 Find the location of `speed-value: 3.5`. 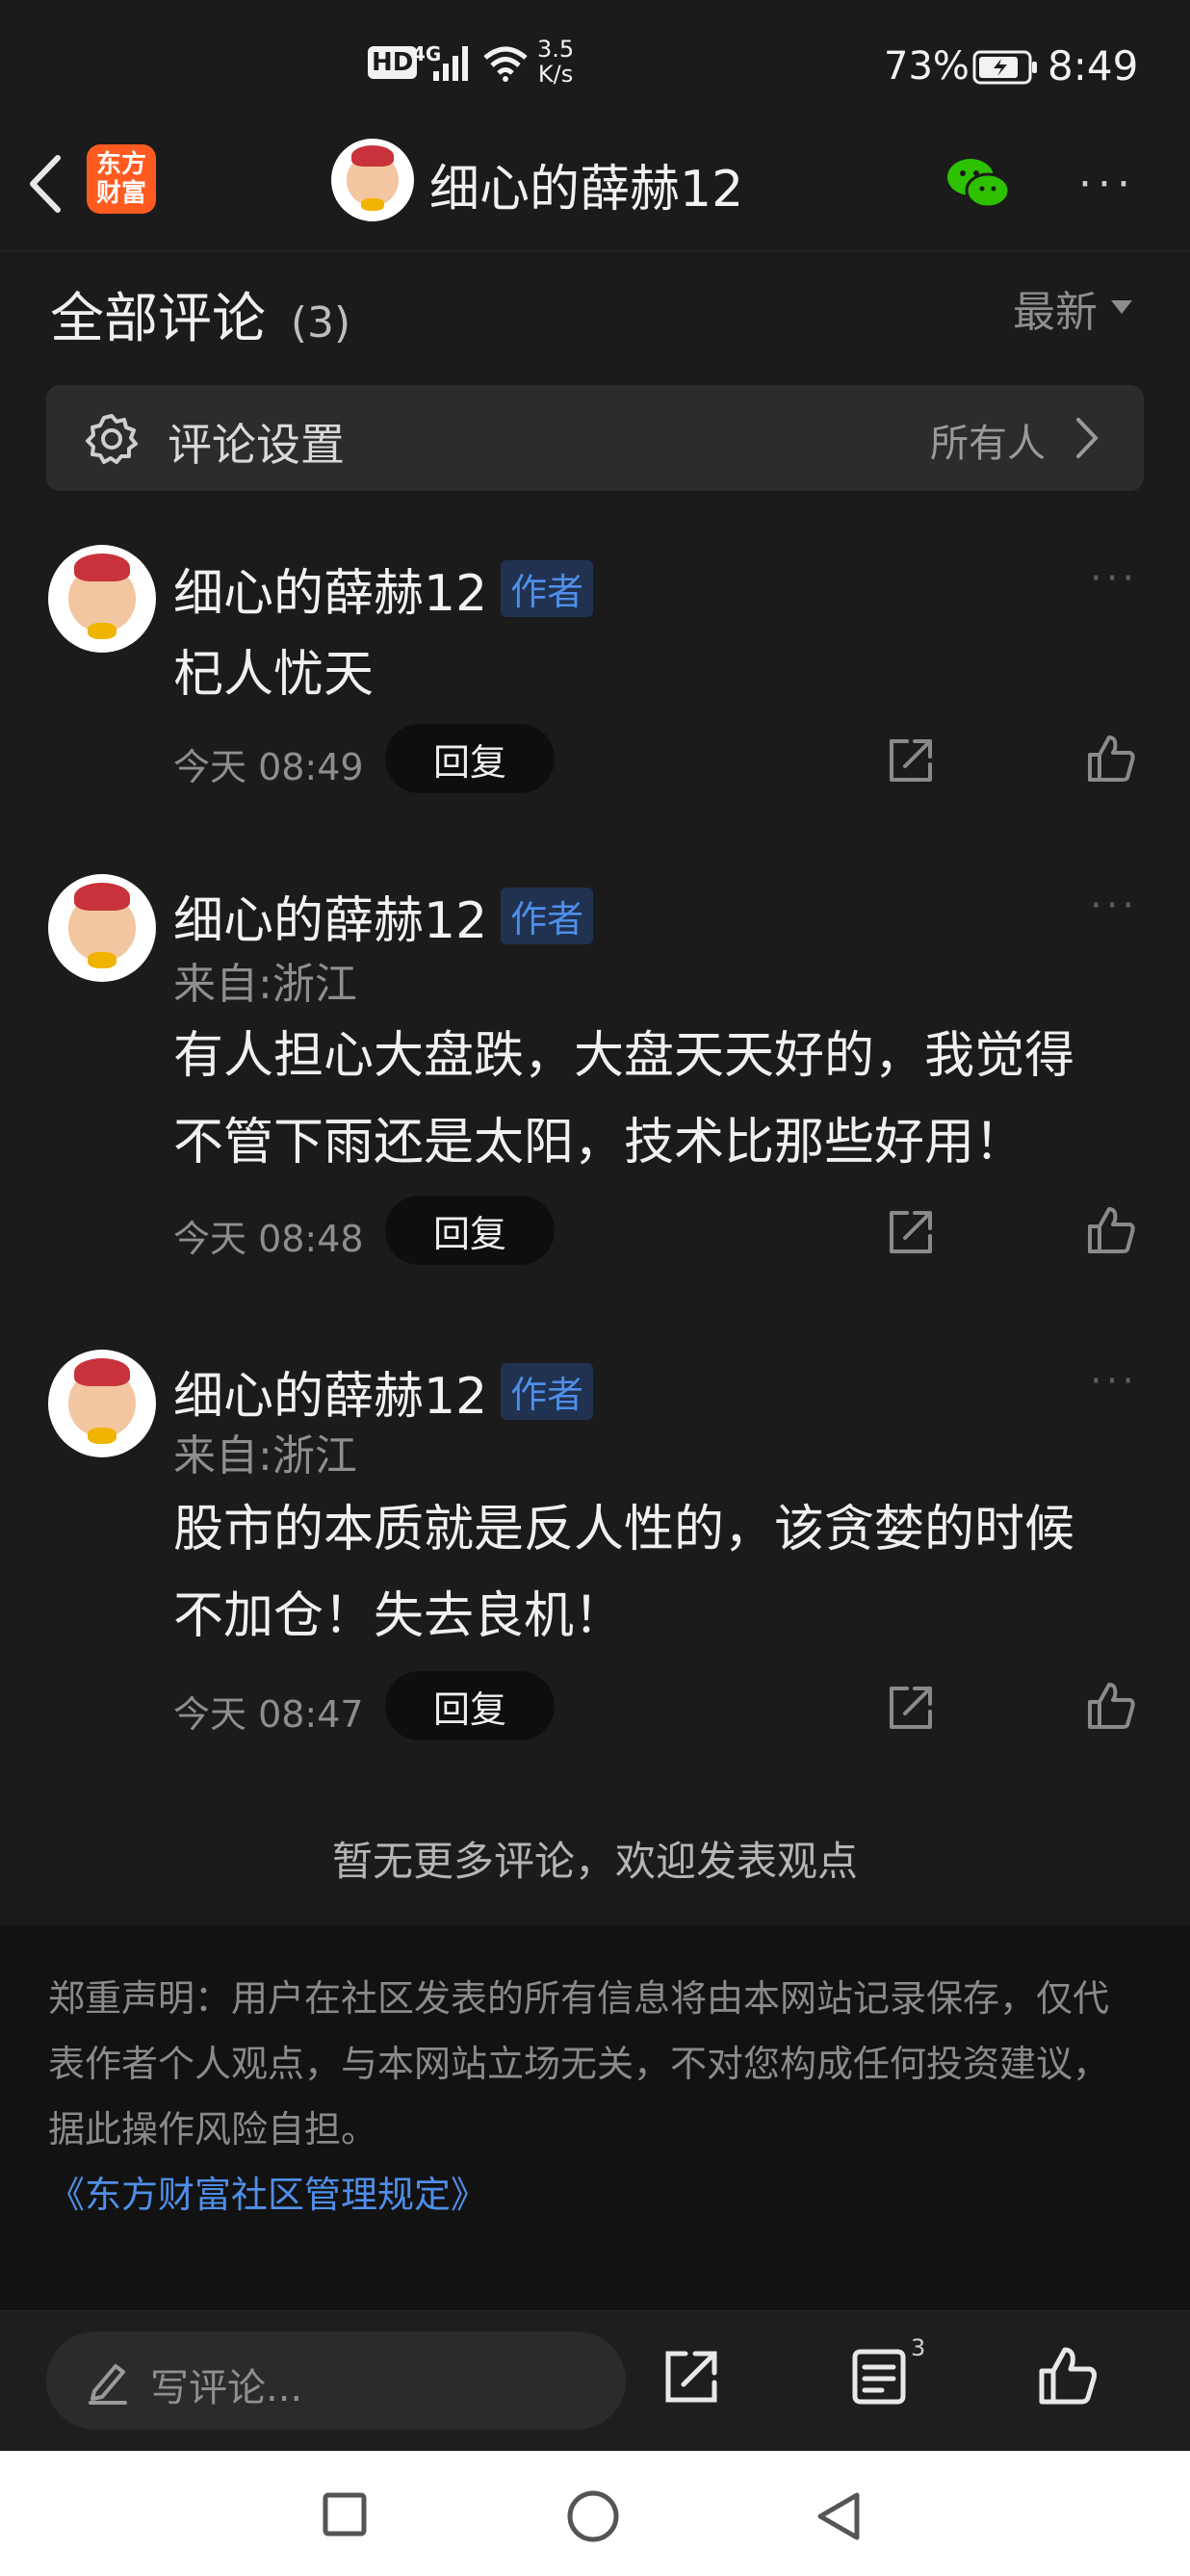

speed-value: 3.5 is located at coordinates (556, 50).